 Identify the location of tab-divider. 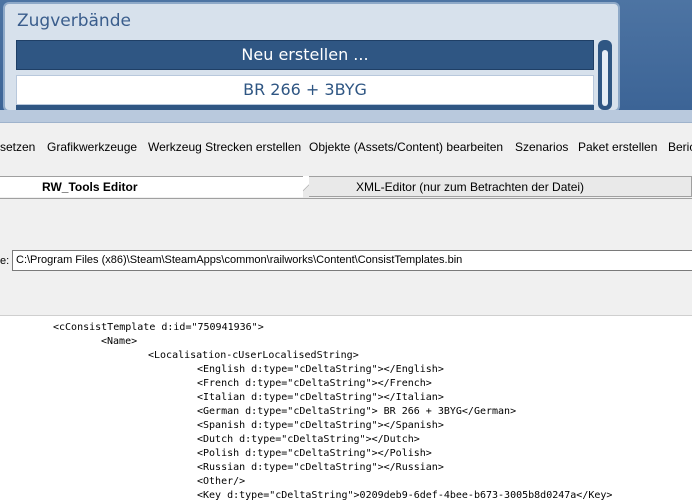
(306, 187).